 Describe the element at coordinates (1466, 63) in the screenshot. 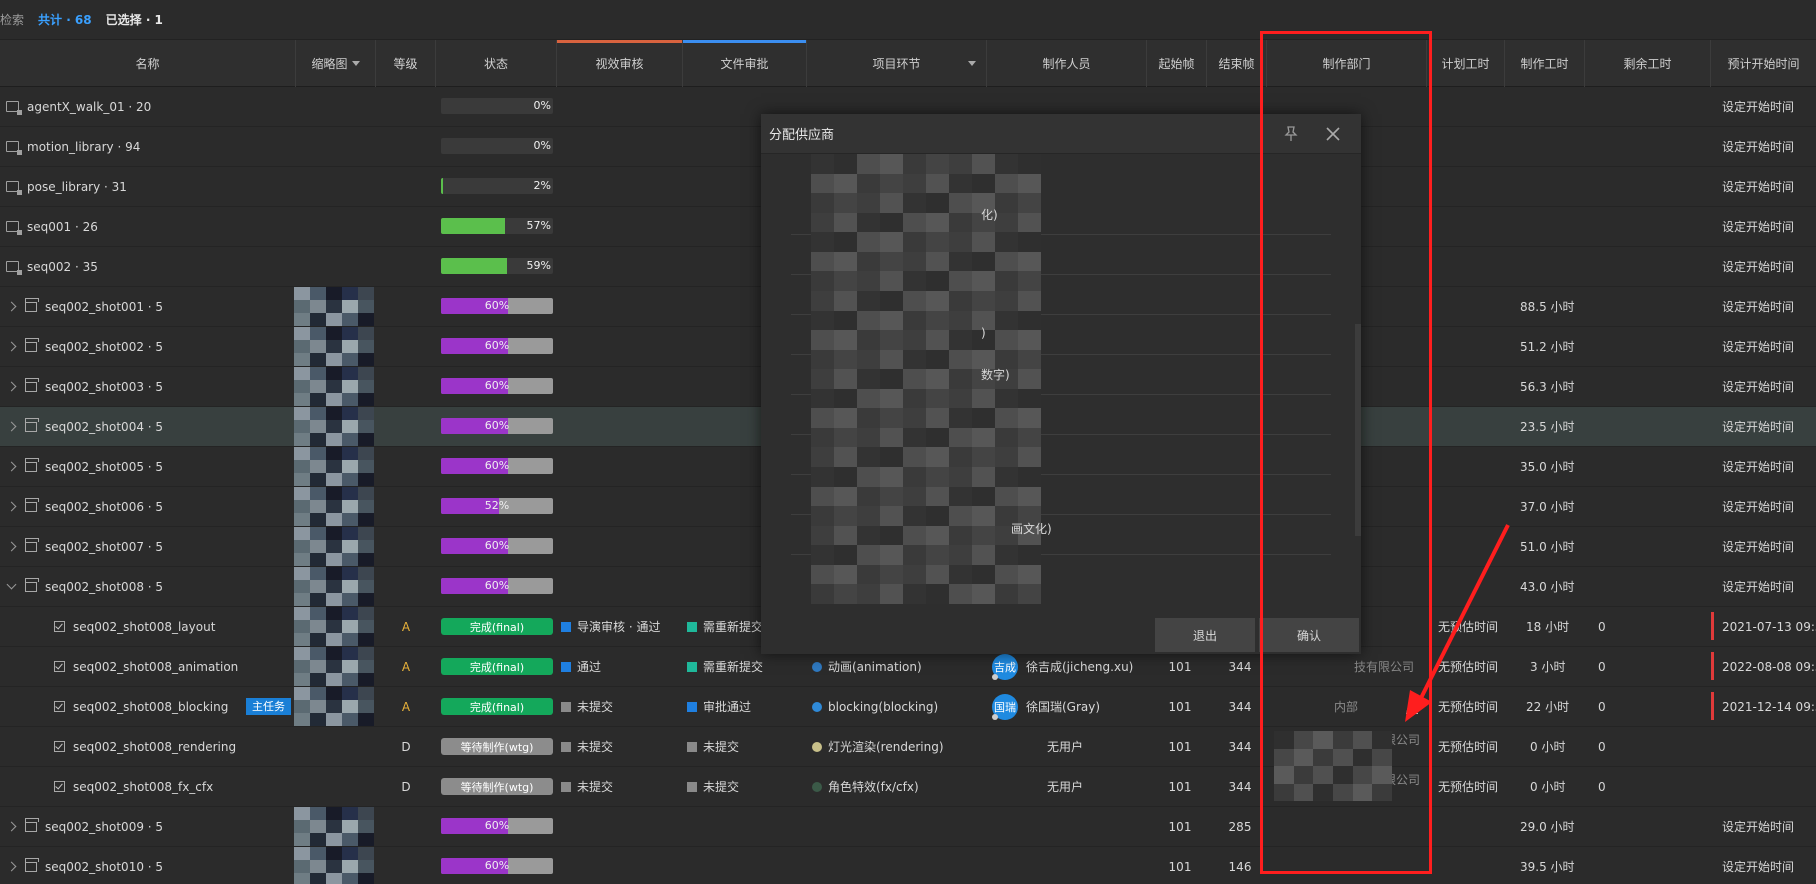

I see `col-plan-time: 计划工时` at that location.